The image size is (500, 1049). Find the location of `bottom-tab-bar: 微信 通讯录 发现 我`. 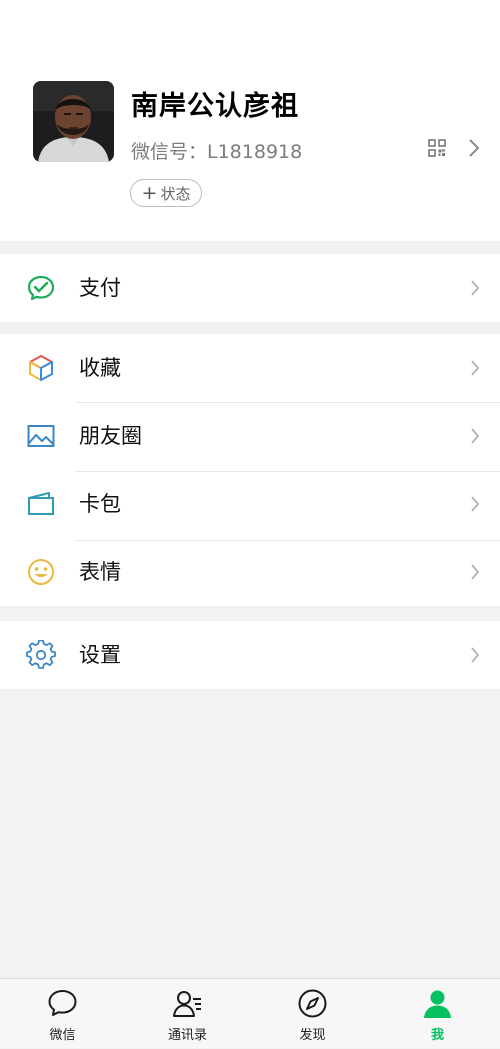

bottom-tab-bar: 微信 通讯录 发现 我 is located at coordinates (250, 1013).